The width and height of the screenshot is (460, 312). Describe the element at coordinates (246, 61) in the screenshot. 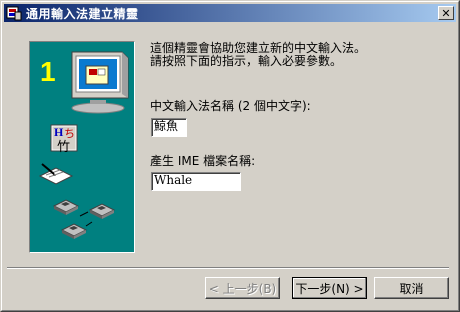

I see `intro-line-2: 請按照下面的指示，輸入必要參數。` at that location.